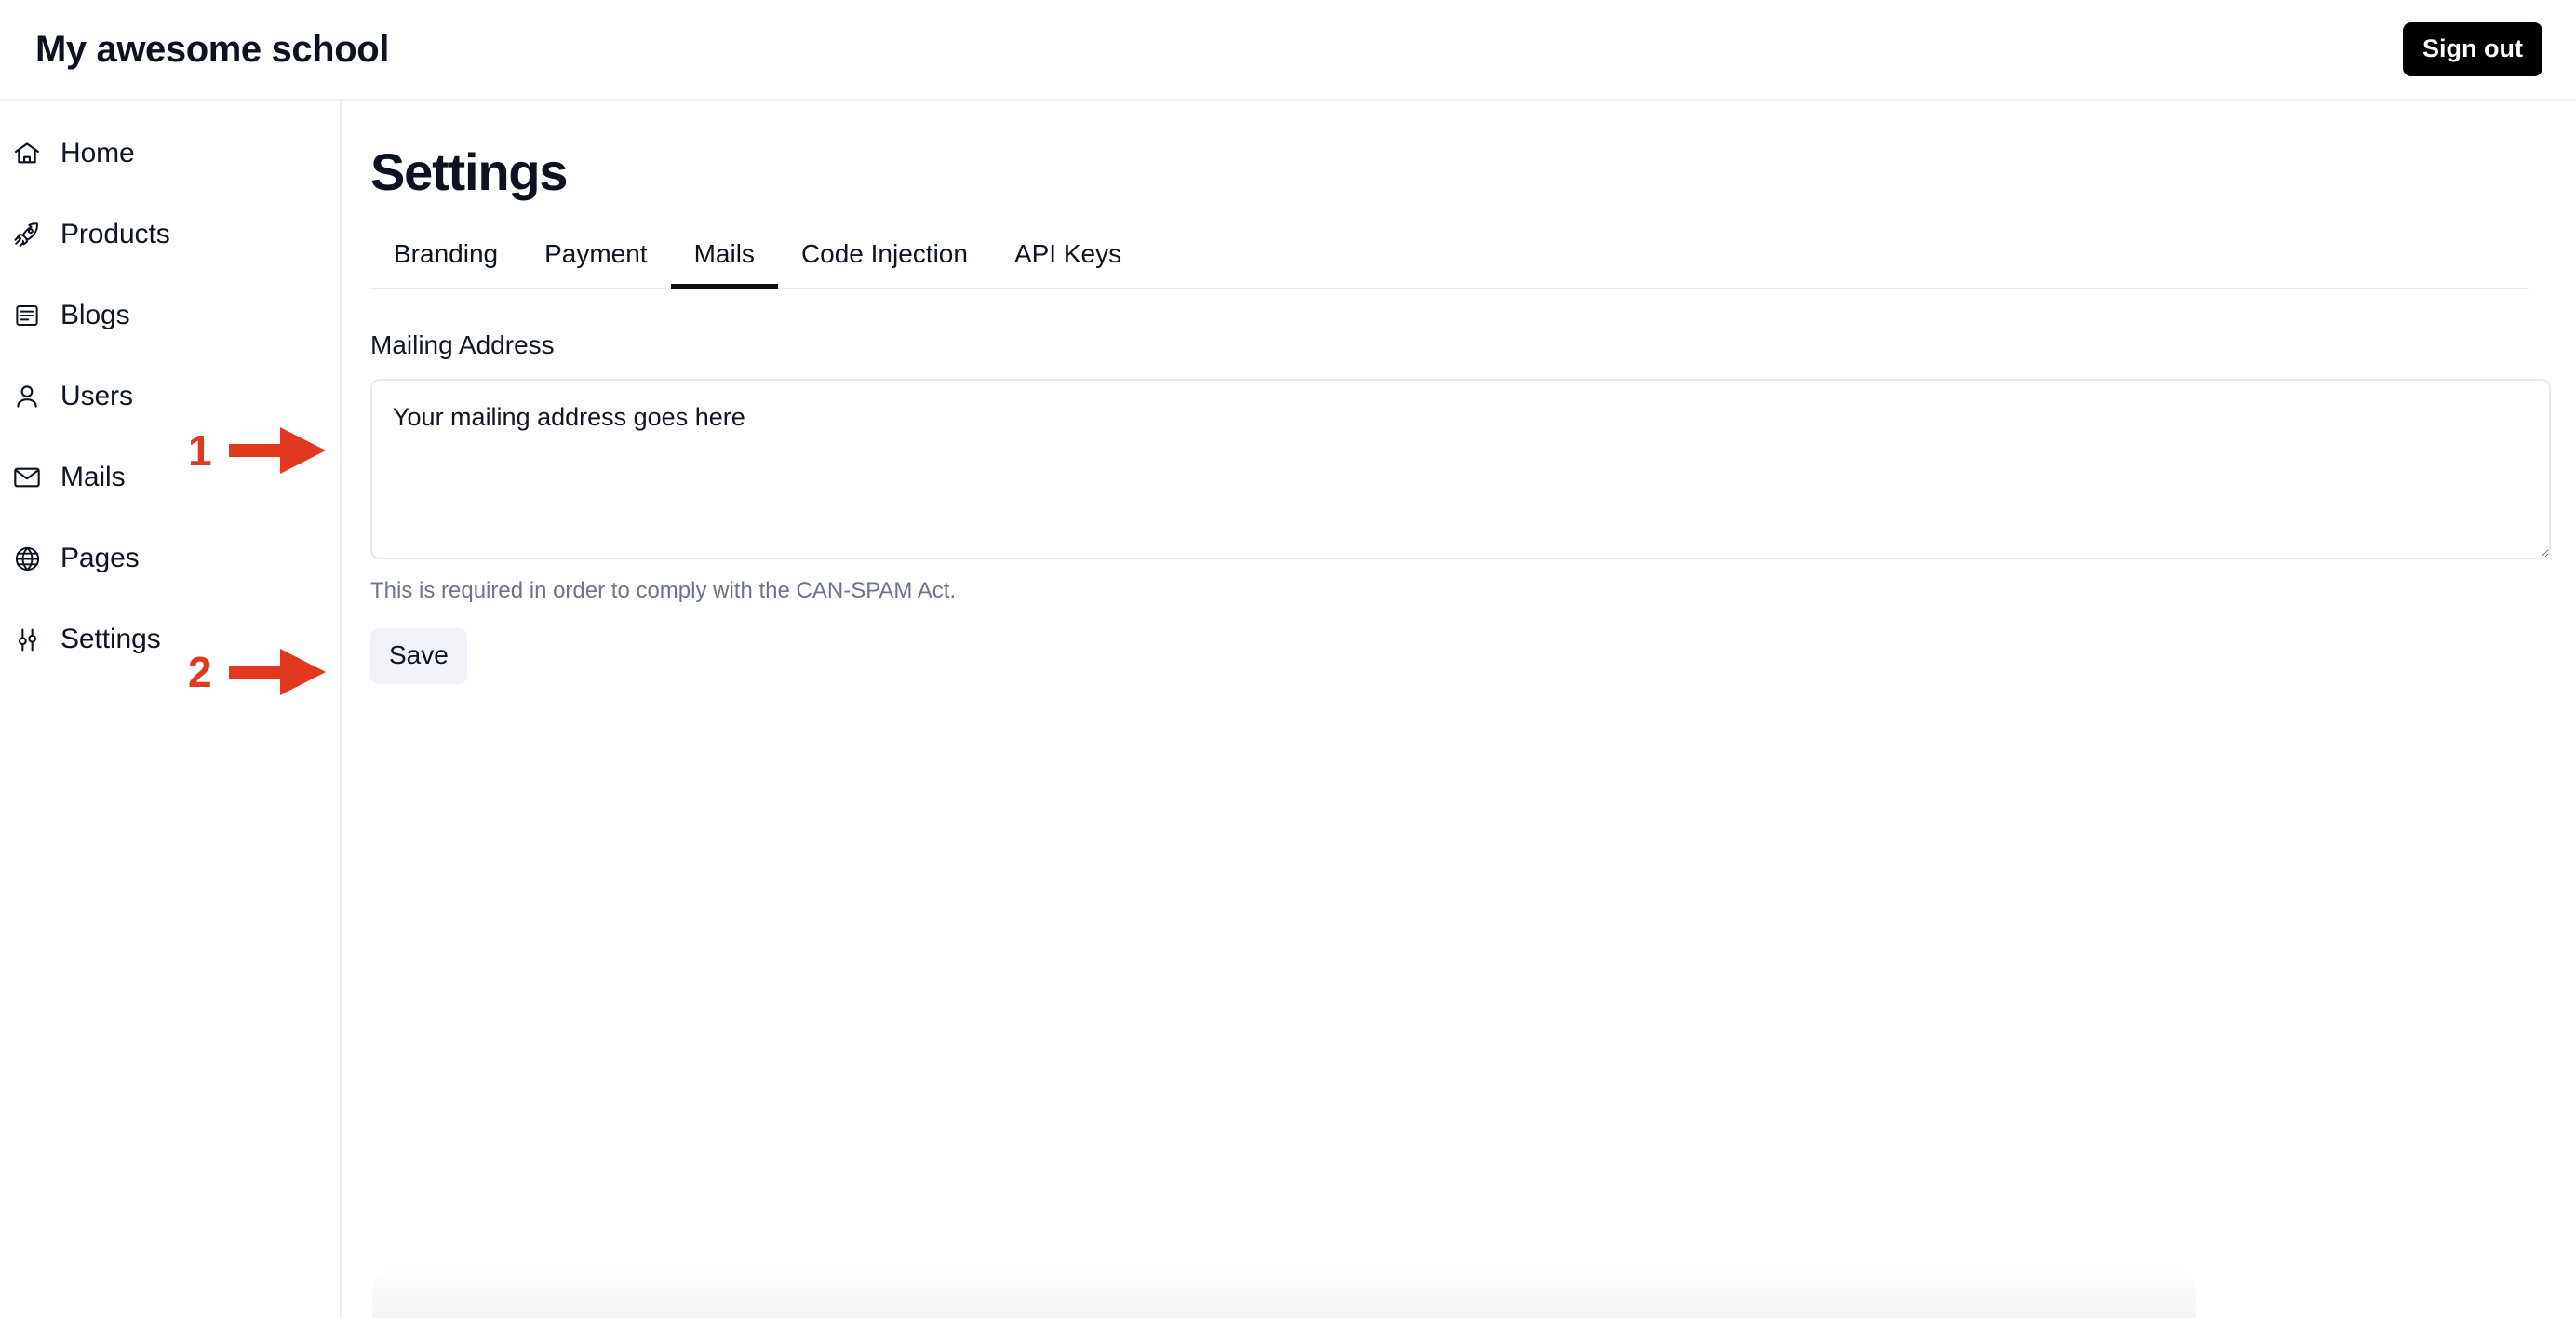 This screenshot has width=2576, height=1318. I want to click on sidebar-item-label: Blogs, so click(95, 315).